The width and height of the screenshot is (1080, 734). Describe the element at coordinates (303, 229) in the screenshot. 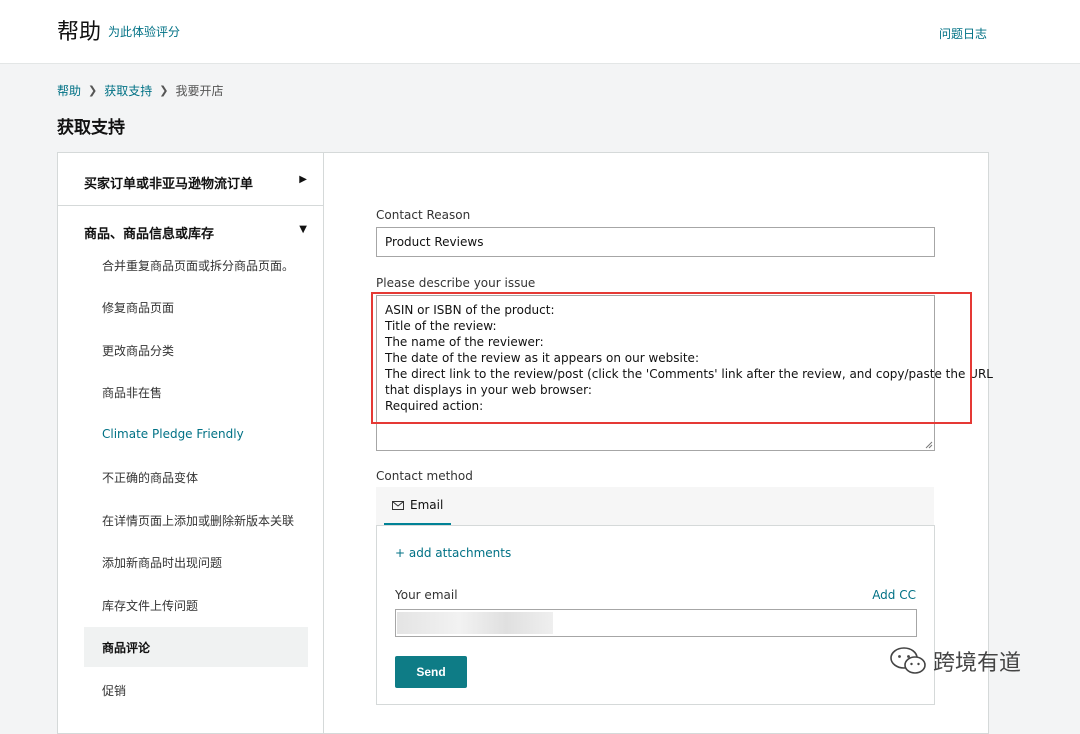

I see `caret-down-icon: ▼` at that location.